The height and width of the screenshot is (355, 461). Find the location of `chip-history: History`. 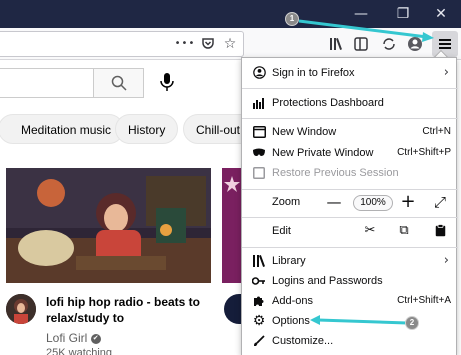

chip-history: History is located at coordinates (147, 129).